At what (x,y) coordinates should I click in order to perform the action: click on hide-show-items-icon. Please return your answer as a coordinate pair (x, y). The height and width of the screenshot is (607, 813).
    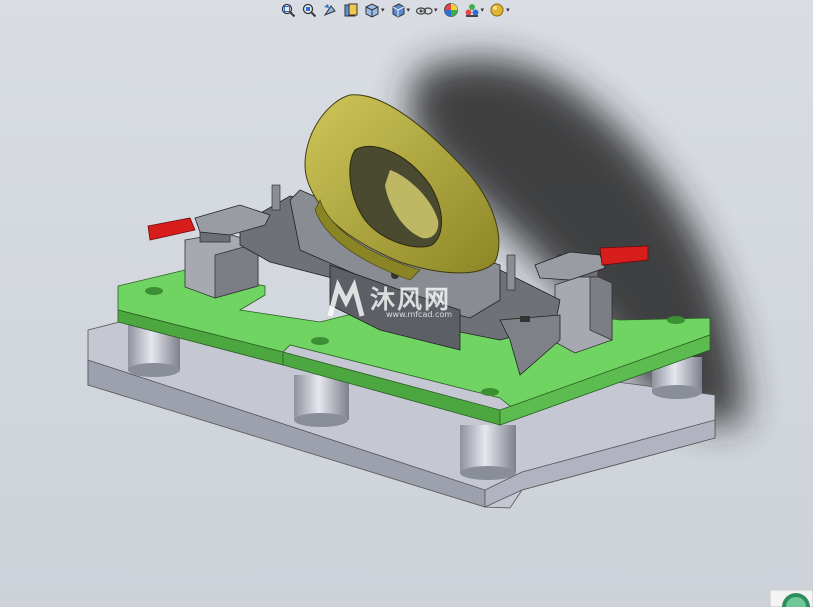
    Looking at the image, I should click on (424, 11).